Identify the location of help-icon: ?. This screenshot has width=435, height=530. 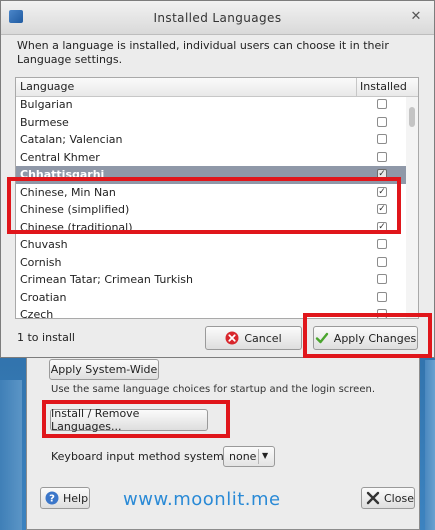
(52, 498).